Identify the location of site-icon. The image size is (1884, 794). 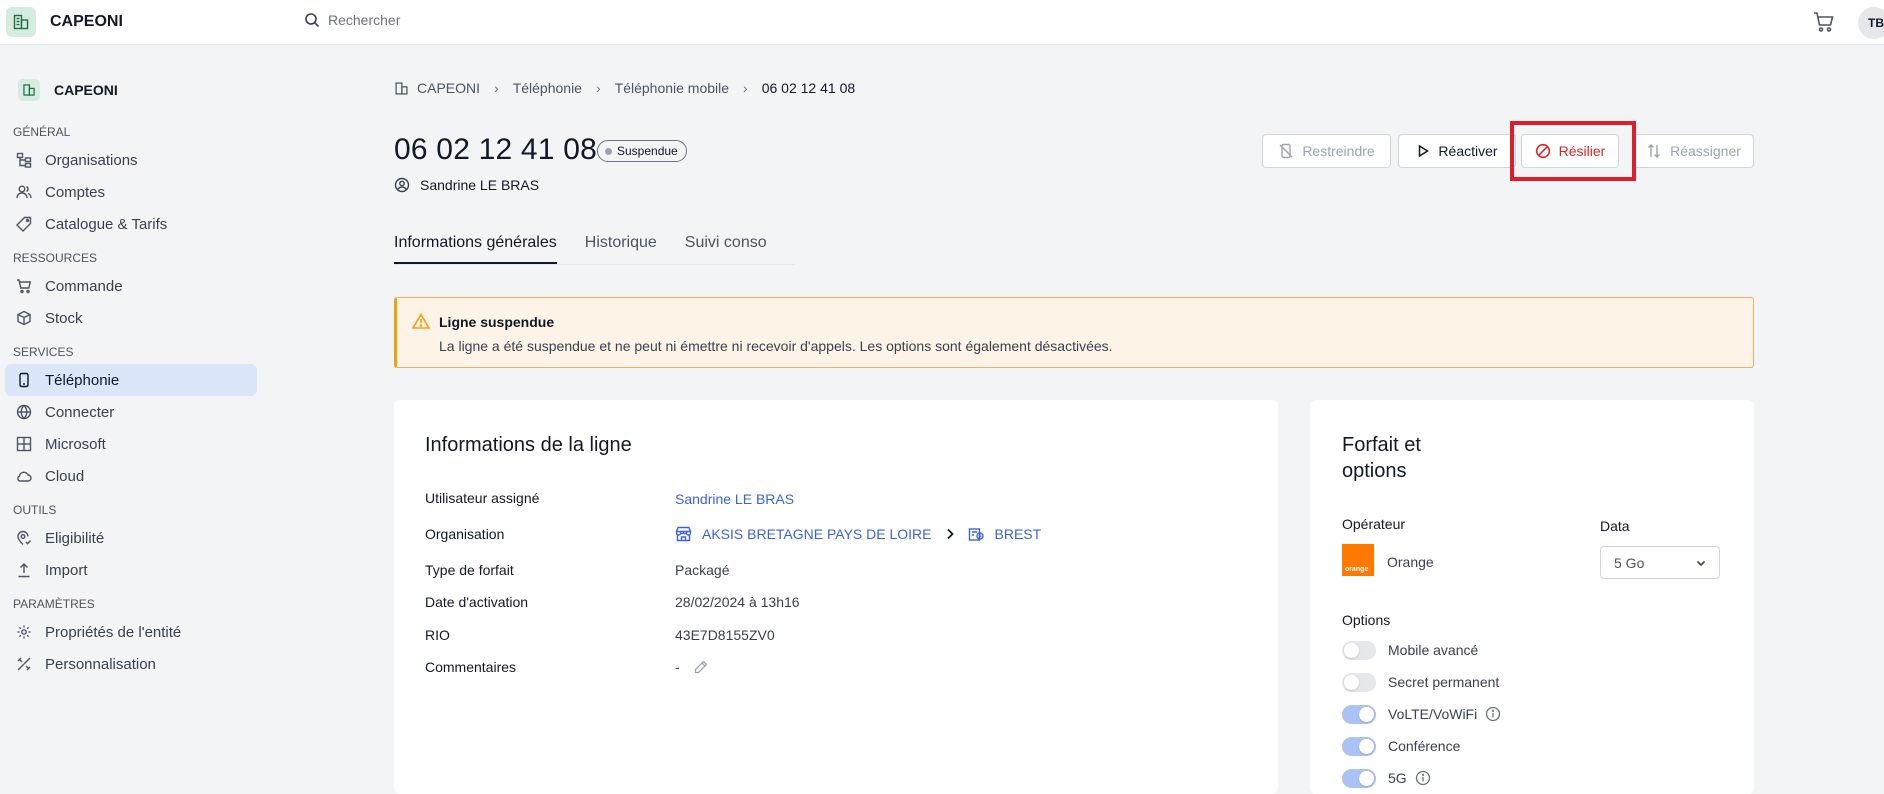
(976, 534).